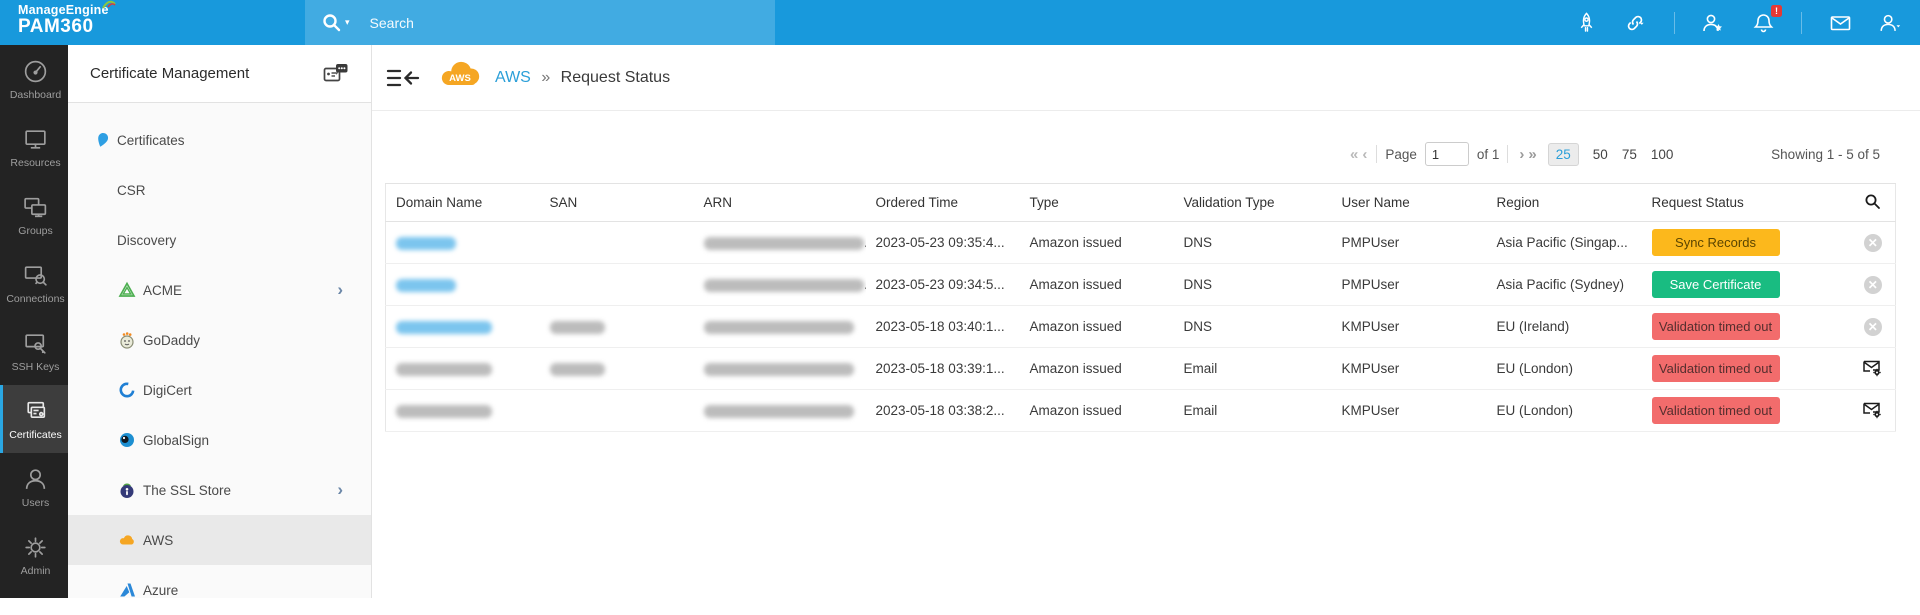  Describe the element at coordinates (1520, 154) in the screenshot. I see `next-page-button: ›` at that location.